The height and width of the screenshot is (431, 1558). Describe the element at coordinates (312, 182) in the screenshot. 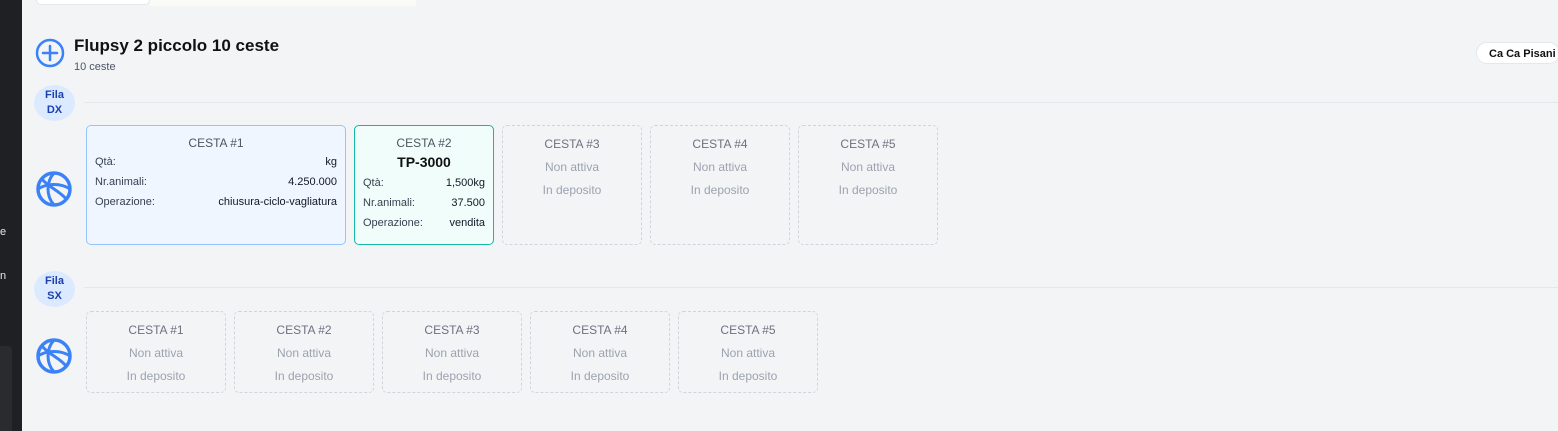

I see `field-value: 4.250.000` at that location.